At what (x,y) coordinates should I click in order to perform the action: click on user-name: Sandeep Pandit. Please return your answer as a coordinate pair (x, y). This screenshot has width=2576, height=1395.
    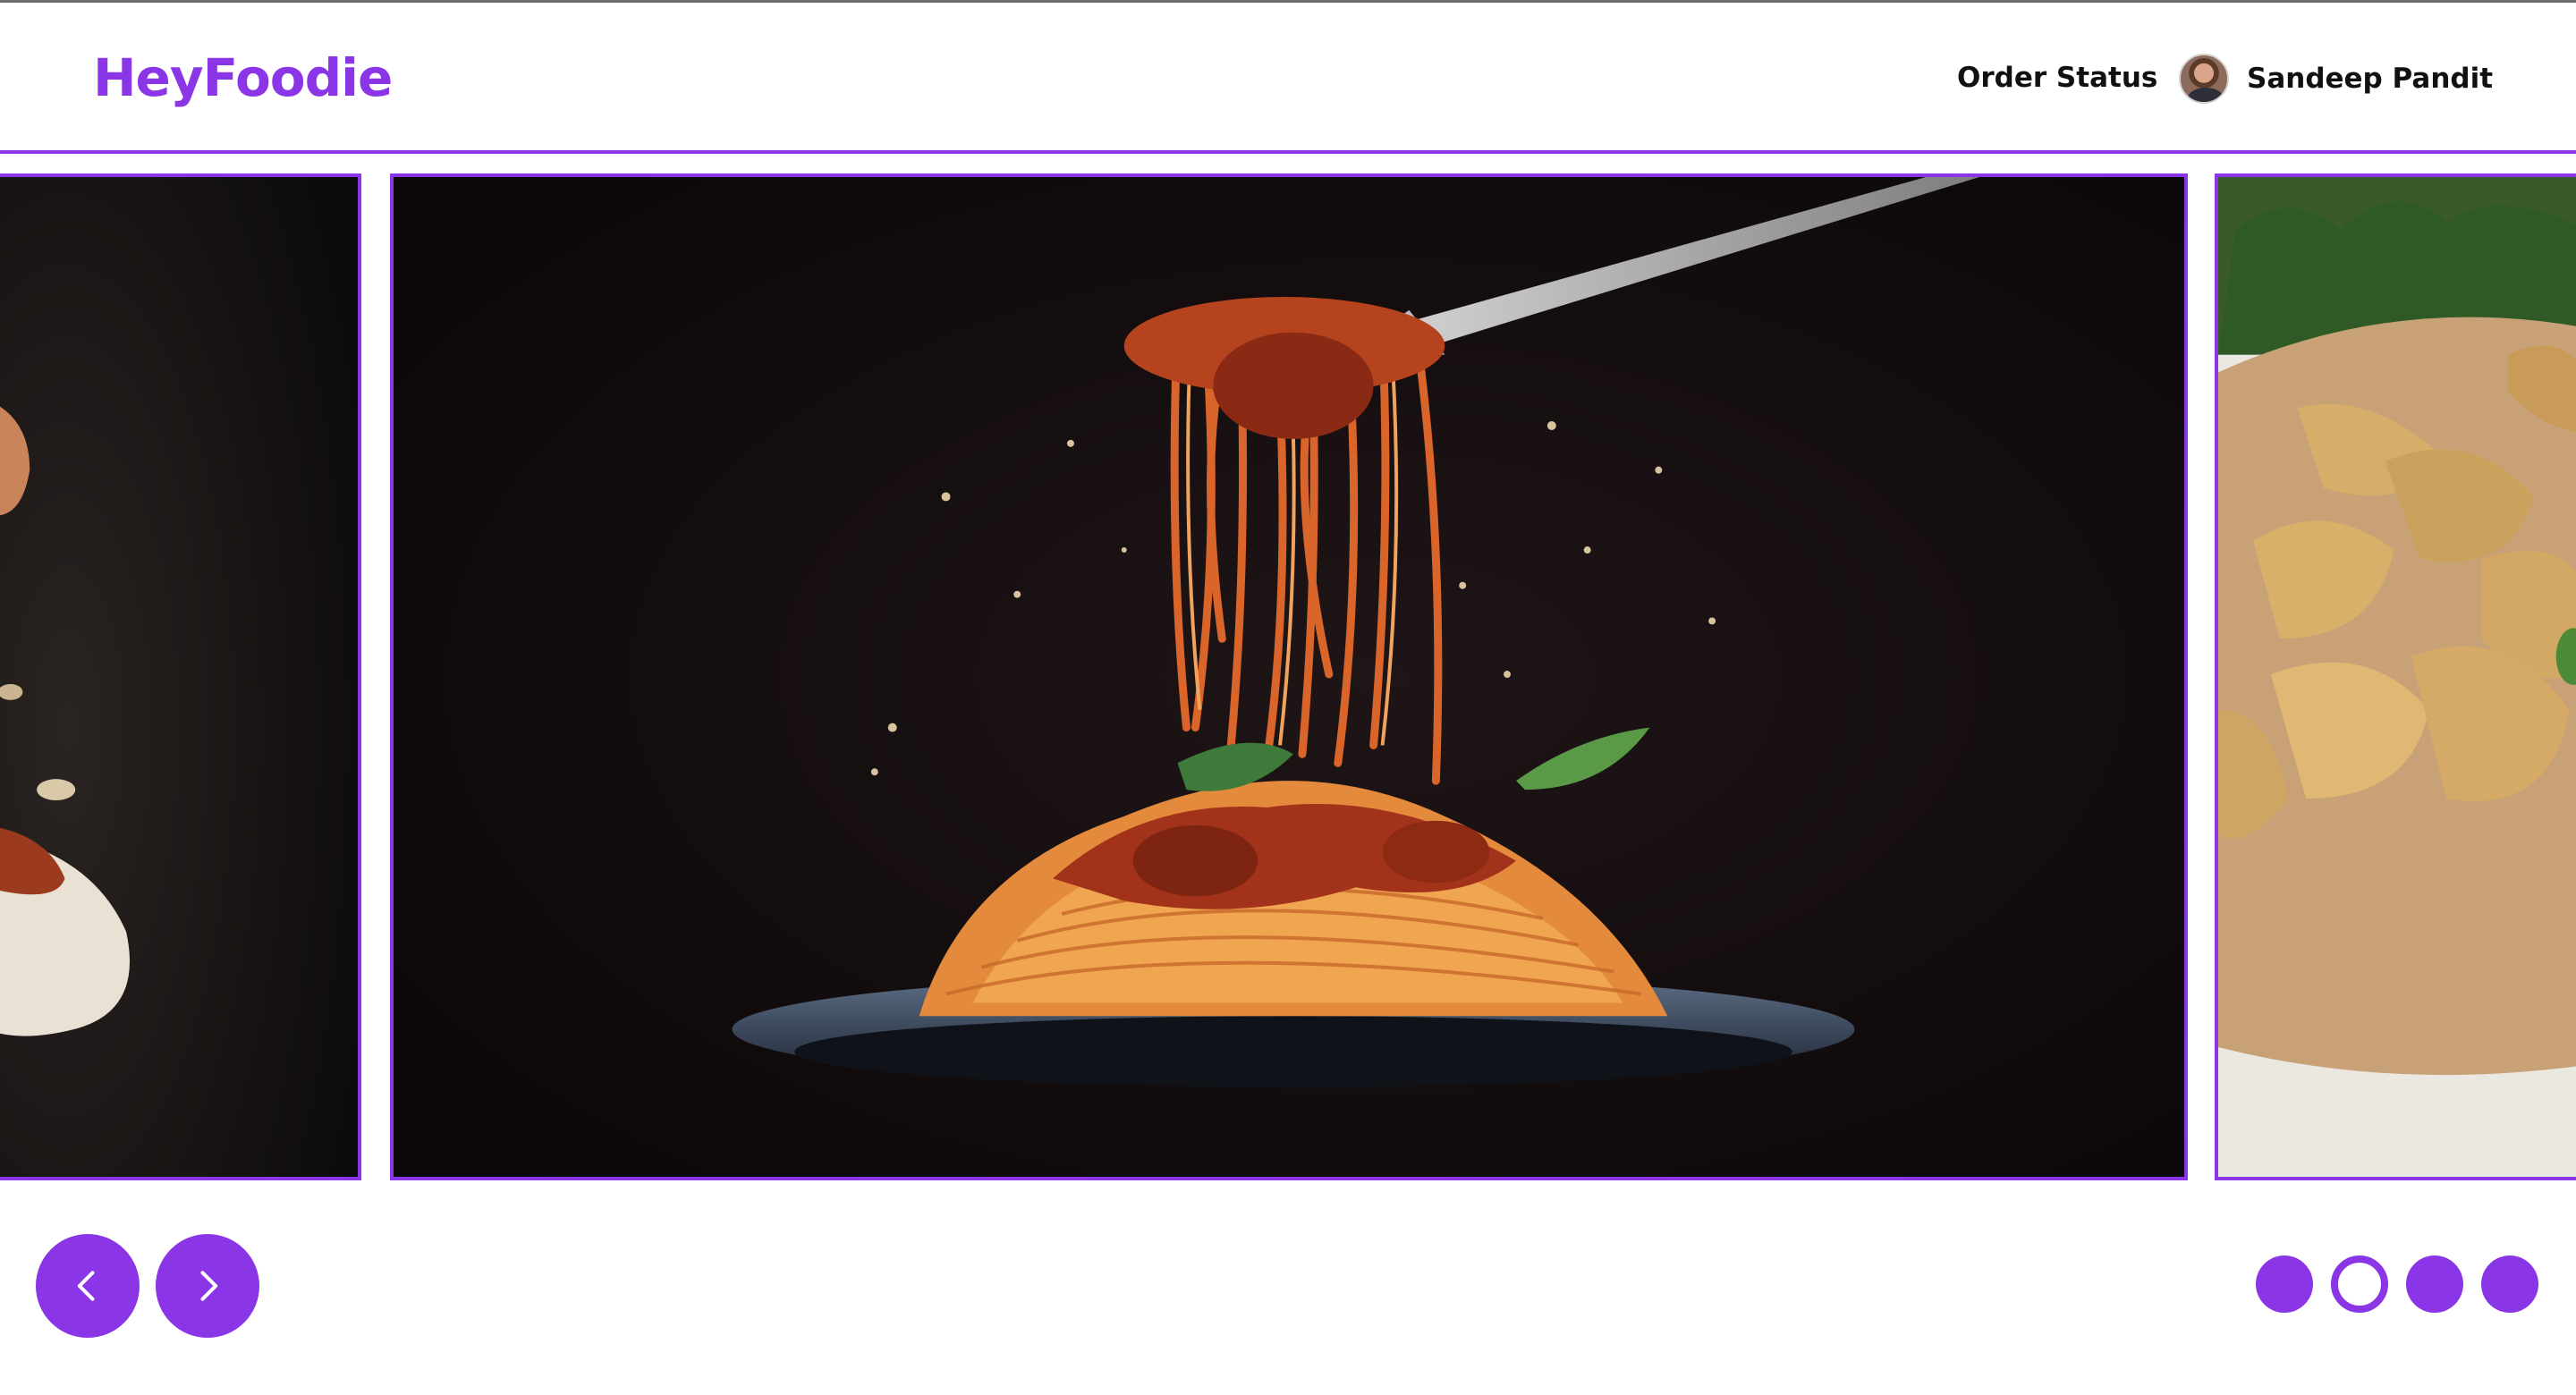
    Looking at the image, I should click on (2370, 79).